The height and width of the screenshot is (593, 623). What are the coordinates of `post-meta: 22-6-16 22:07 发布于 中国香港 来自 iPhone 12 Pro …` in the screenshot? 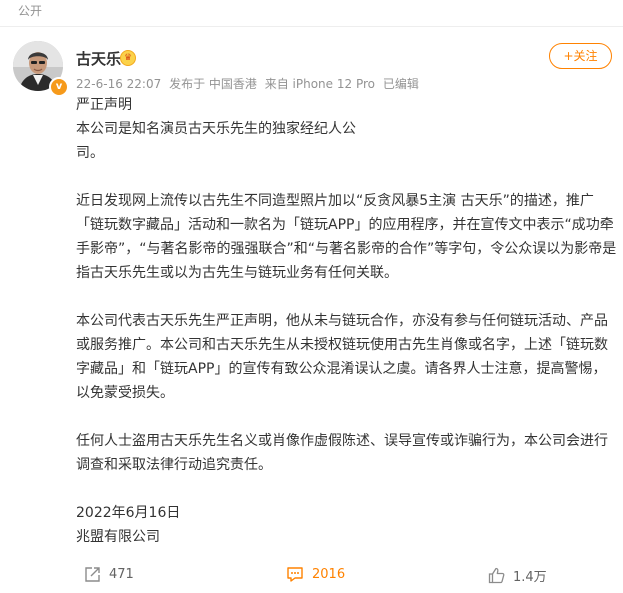 It's located at (249, 83).